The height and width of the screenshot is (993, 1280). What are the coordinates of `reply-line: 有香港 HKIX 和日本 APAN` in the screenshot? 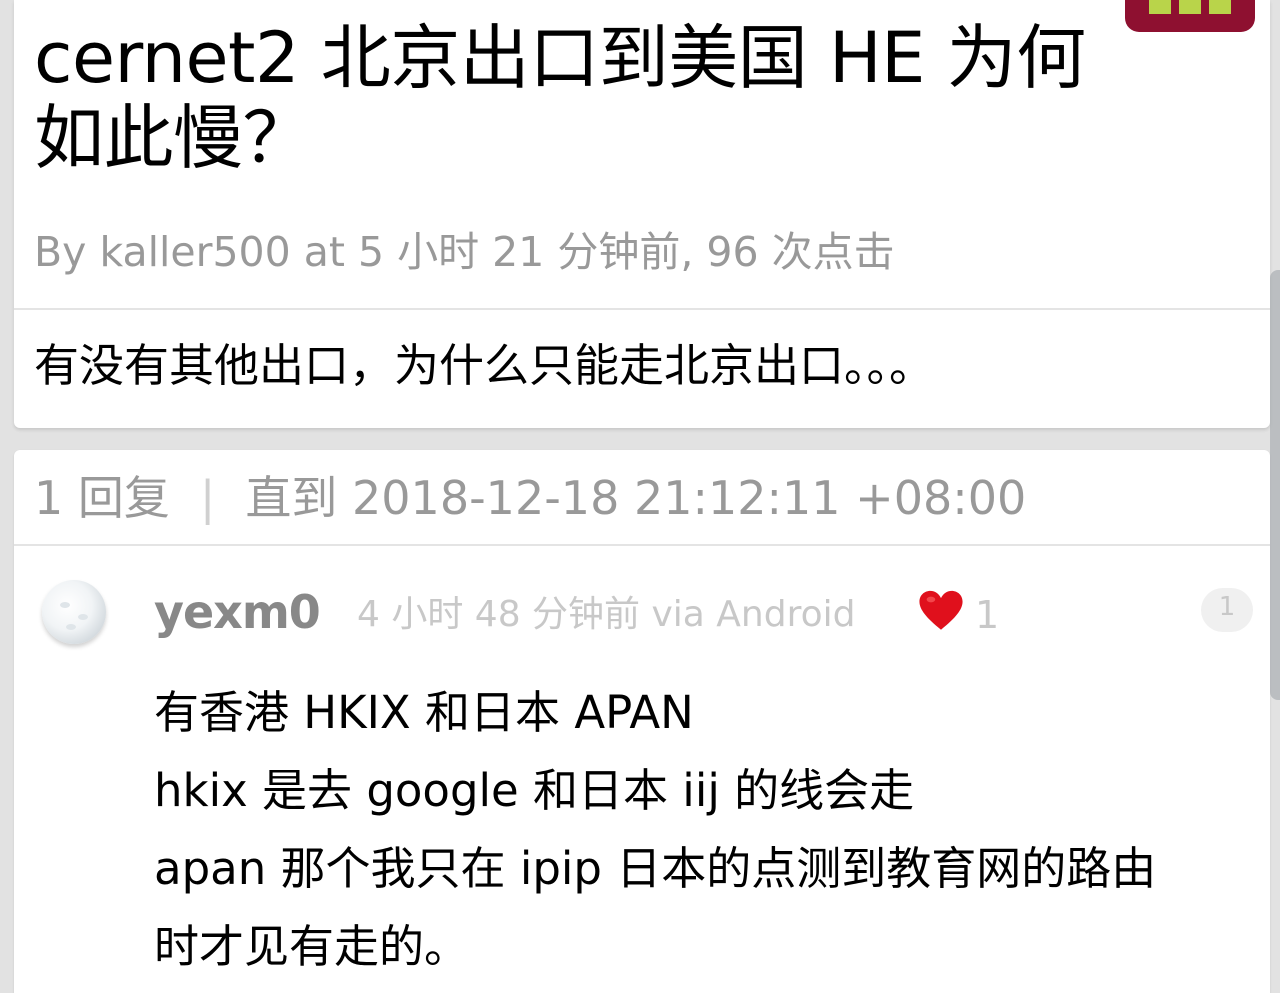 It's located at (424, 712).